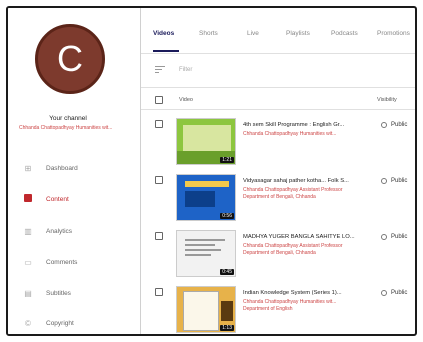  Describe the element at coordinates (28, 262) in the screenshot. I see `comments-icon: ▭` at that location.